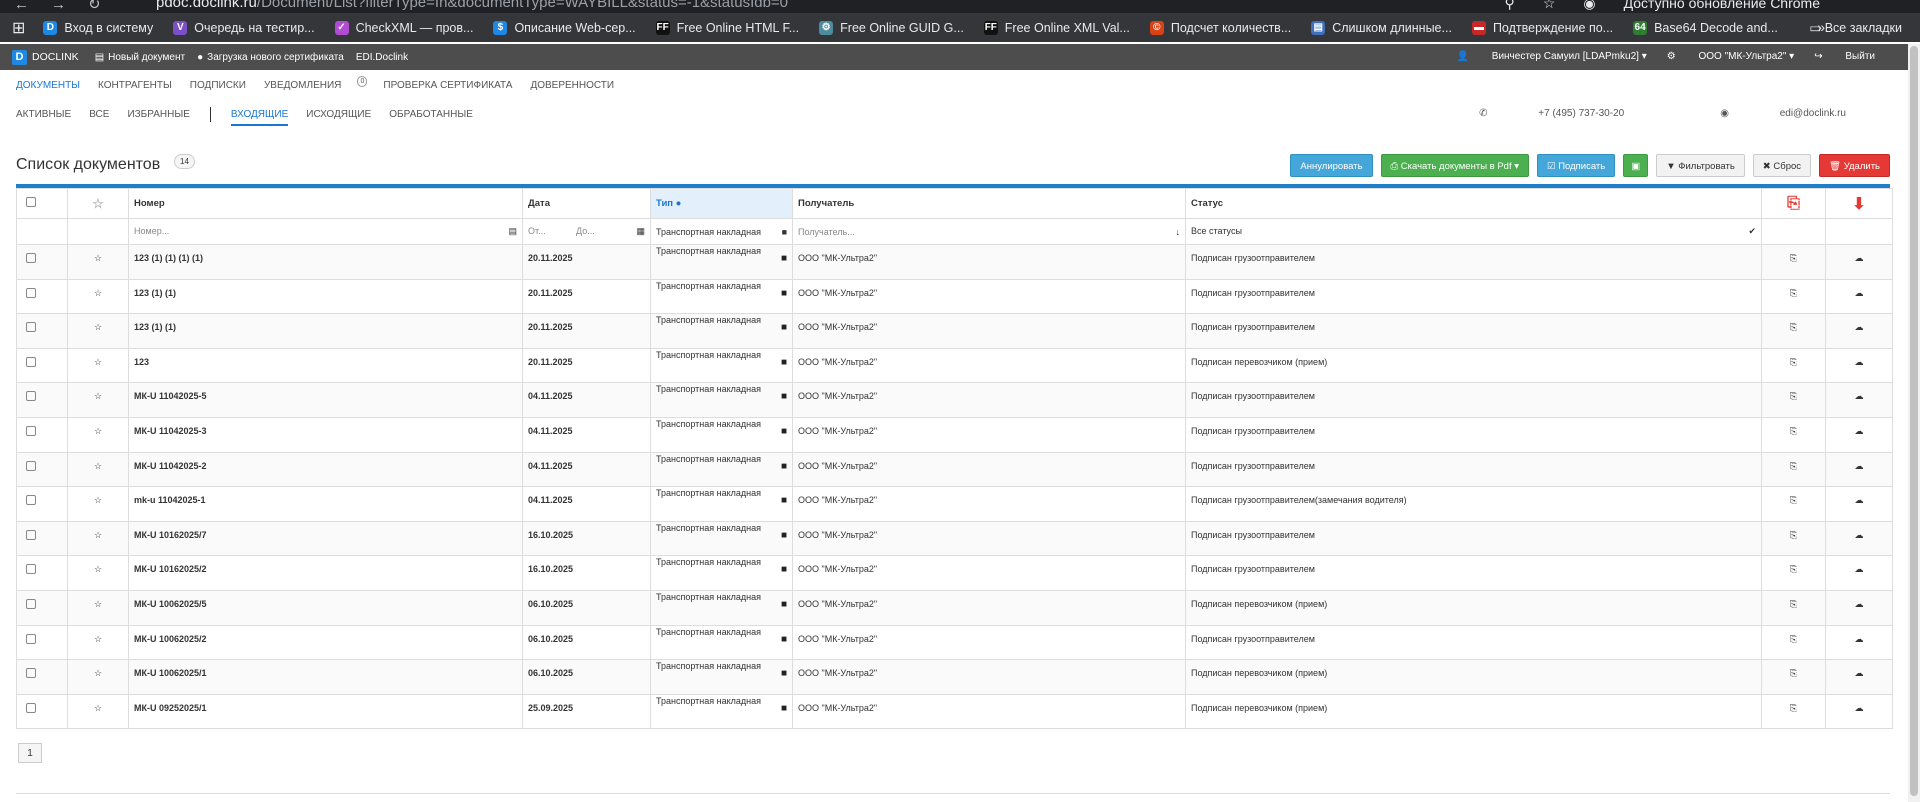  What do you see at coordinates (1455, 165) in the screenshot?
I see `download-pdf-button: ⎙ Скачать документы в Pdf ▾` at bounding box center [1455, 165].